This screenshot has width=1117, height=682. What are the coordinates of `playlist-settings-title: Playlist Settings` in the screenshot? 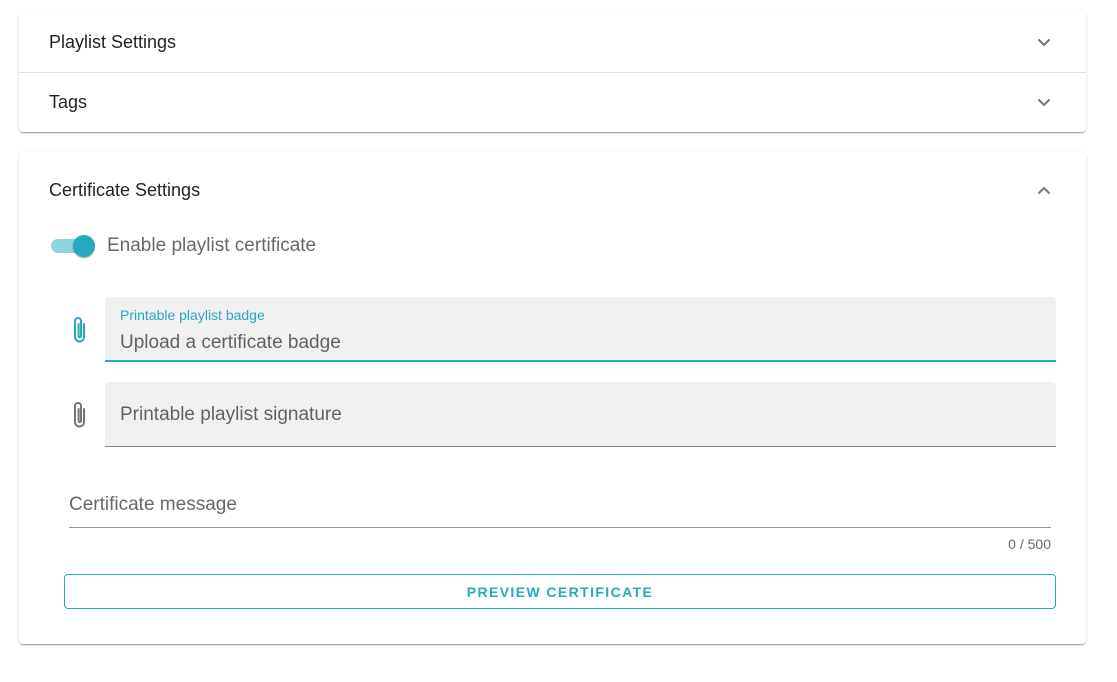 It's located at (113, 41).